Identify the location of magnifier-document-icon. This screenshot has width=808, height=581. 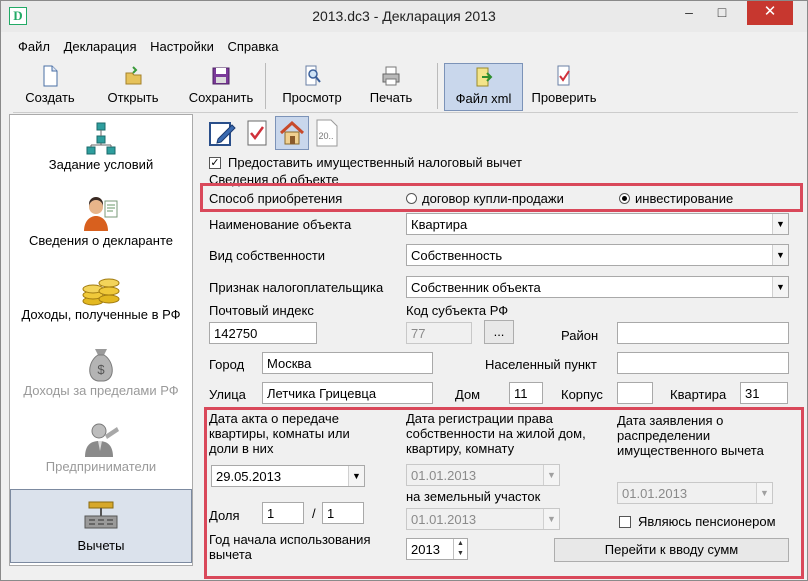
(313, 75).